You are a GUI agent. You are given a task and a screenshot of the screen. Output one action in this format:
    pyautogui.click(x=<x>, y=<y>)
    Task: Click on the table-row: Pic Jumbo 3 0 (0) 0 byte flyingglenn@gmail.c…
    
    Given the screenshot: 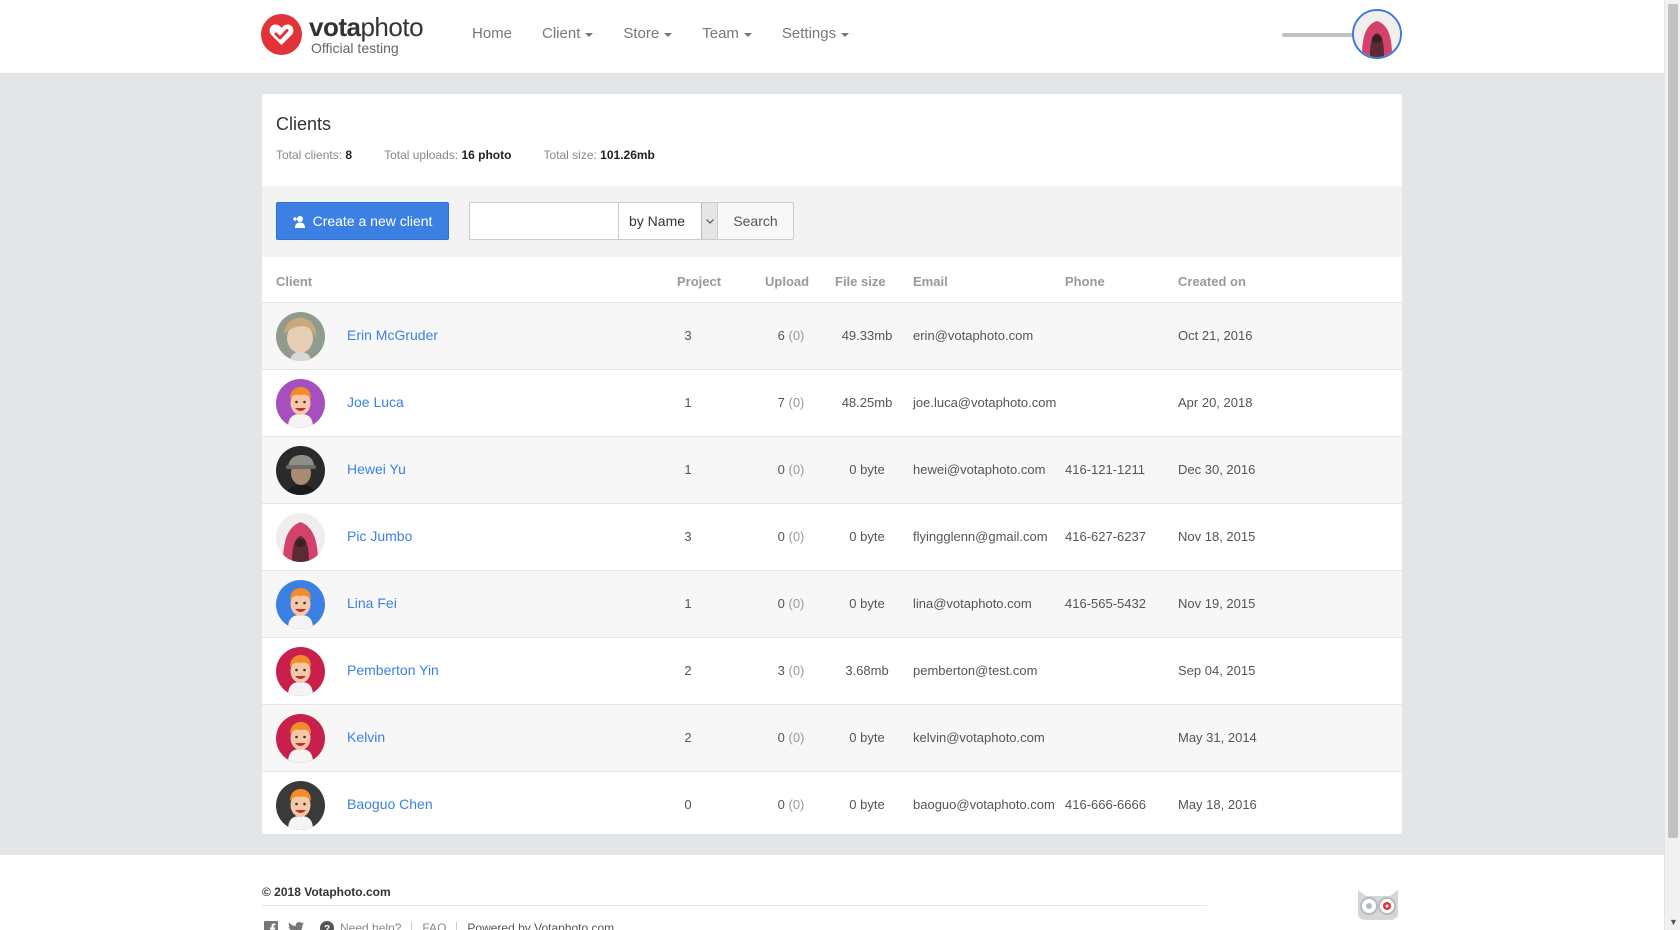 What is the action you would take?
    pyautogui.click(x=832, y=537)
    